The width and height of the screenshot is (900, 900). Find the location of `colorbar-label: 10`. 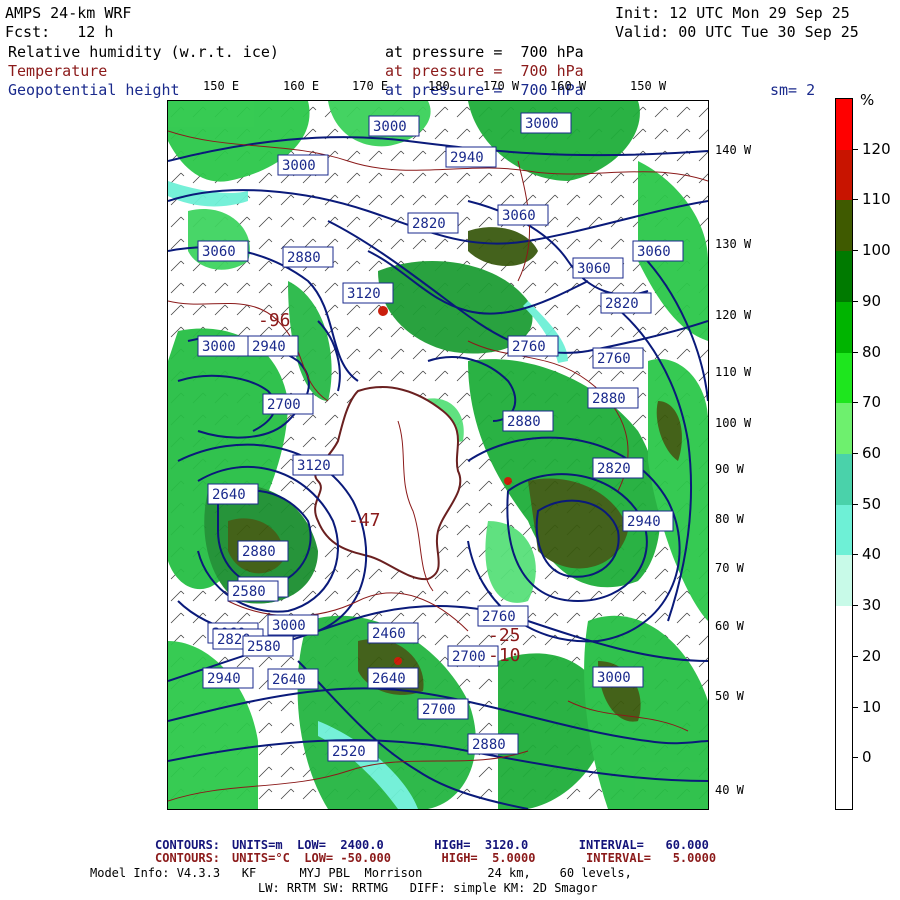

colorbar-label: 10 is located at coordinates (872, 706).